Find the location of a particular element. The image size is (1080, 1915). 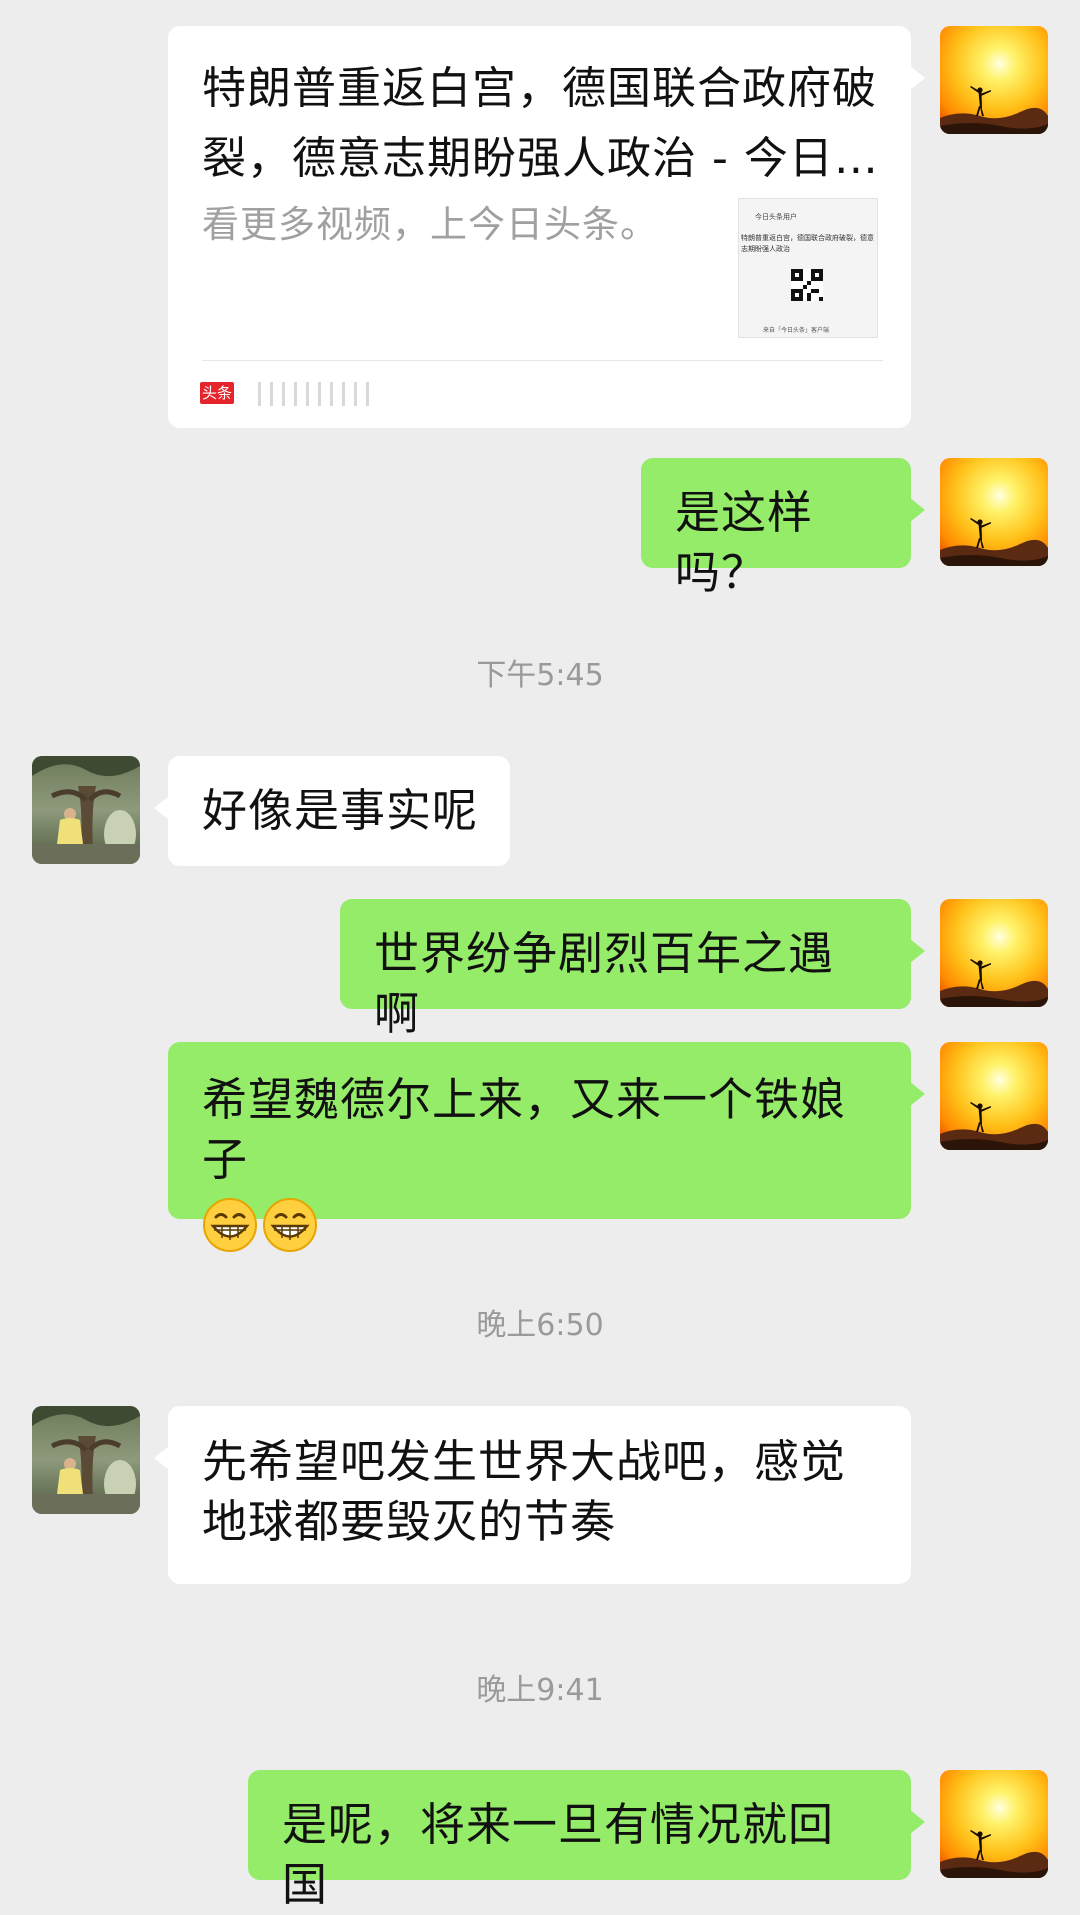

message-text: 先希望吧发生世界大战吧，感觉地球都要毁灭的节奏 is located at coordinates (524, 1491).